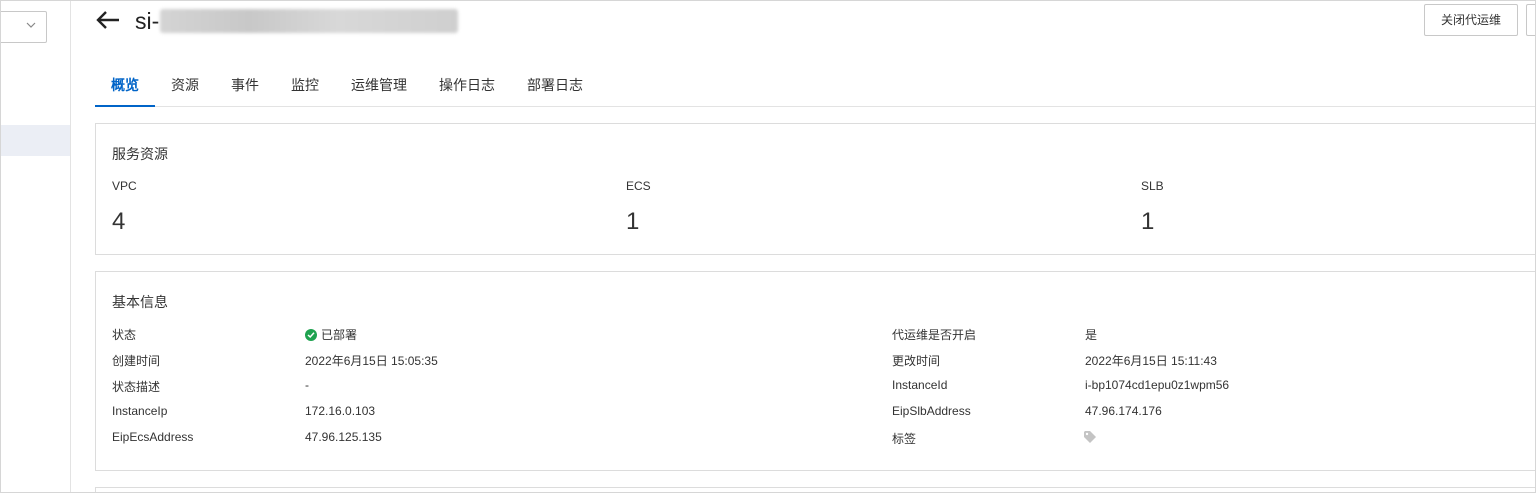 The height and width of the screenshot is (493, 1536). What do you see at coordinates (125, 85) in the screenshot?
I see `tab-overview: 概览` at bounding box center [125, 85].